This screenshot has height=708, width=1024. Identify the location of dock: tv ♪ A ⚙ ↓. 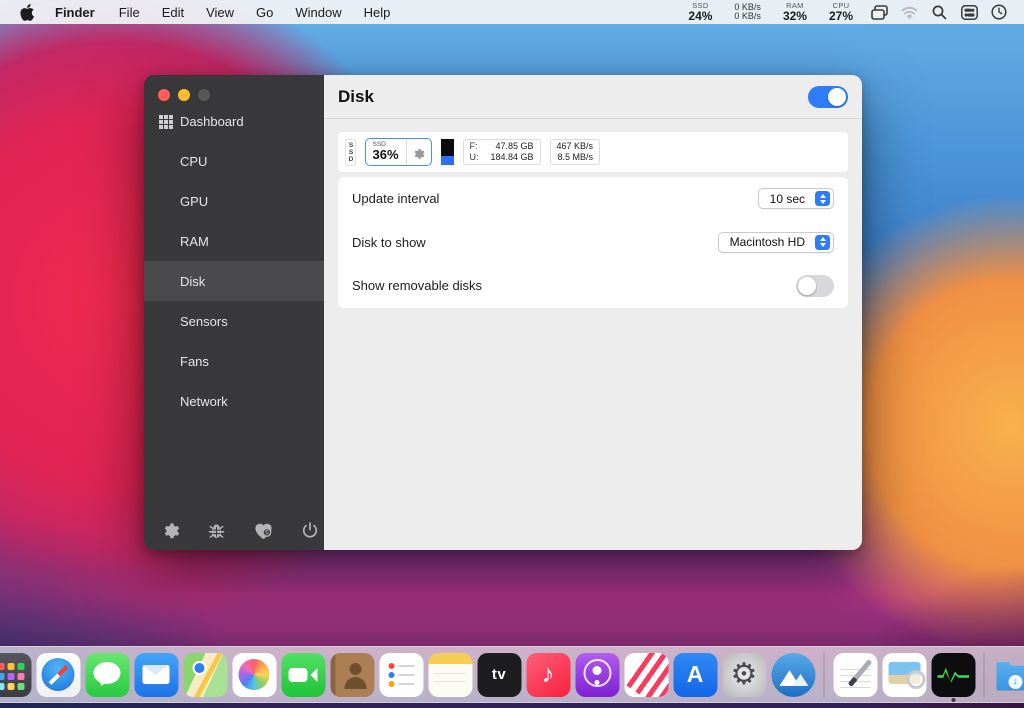
(512, 674).